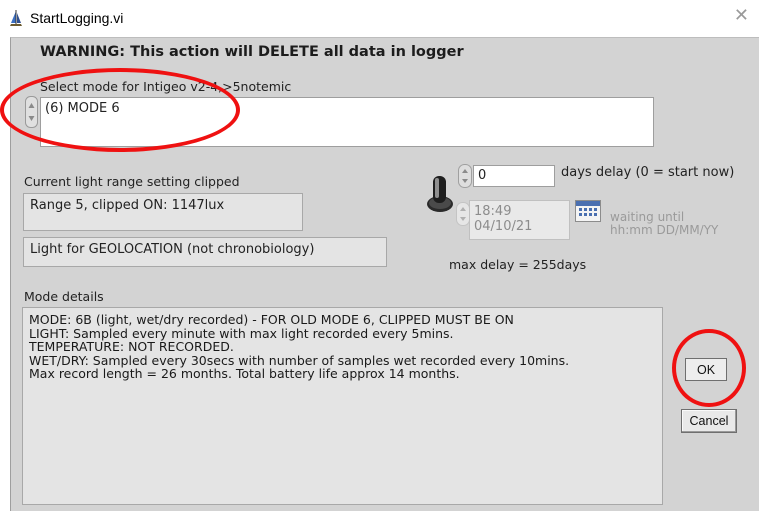 The image size is (759, 511). What do you see at coordinates (31, 112) in the screenshot?
I see `mode-ring-spinner` at bounding box center [31, 112].